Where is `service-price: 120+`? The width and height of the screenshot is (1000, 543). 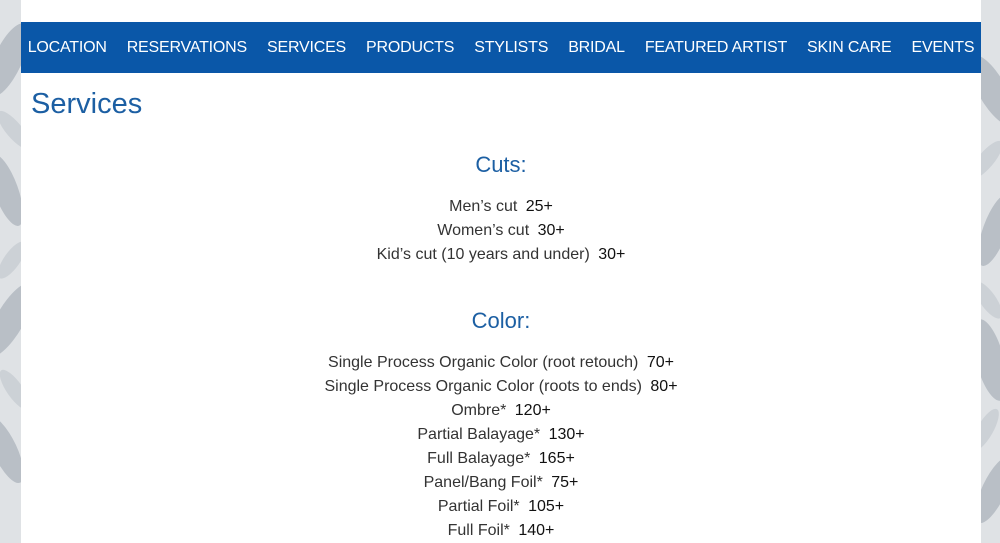
service-price: 120+ is located at coordinates (532, 410).